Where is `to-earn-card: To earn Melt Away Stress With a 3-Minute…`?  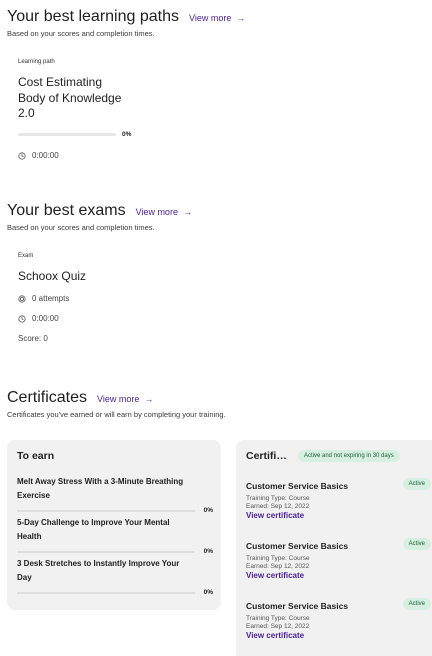 to-earn-card: To earn Melt Away Stress With a 3-Minute… is located at coordinates (114, 525).